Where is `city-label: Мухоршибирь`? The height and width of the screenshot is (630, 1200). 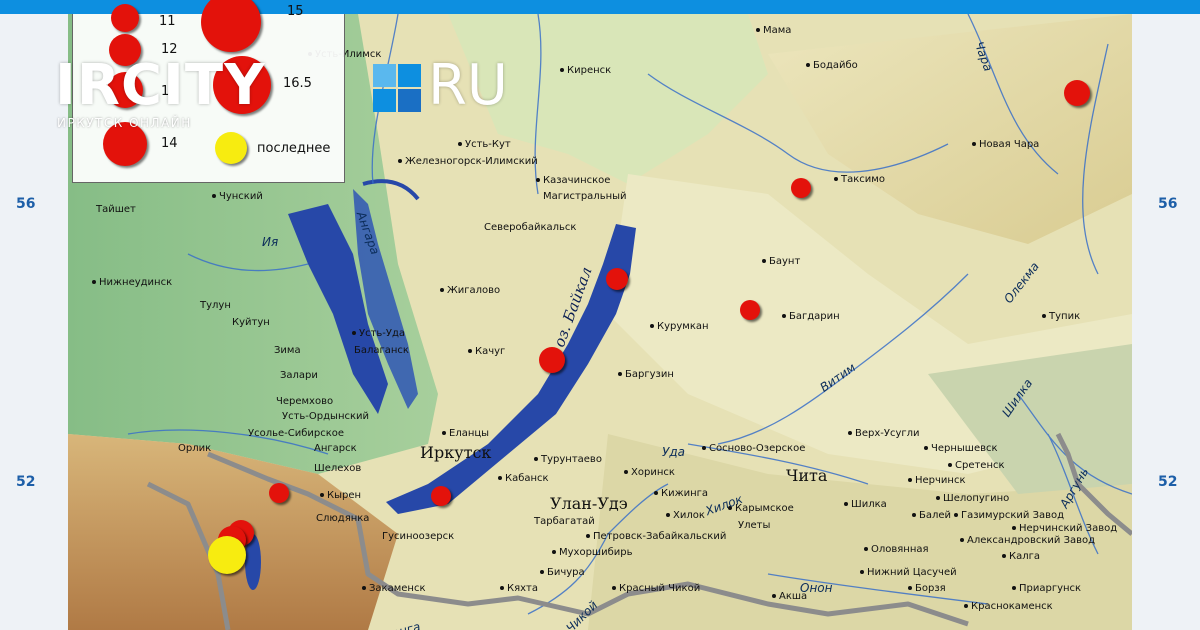 city-label: Мухоршибирь is located at coordinates (592, 553).